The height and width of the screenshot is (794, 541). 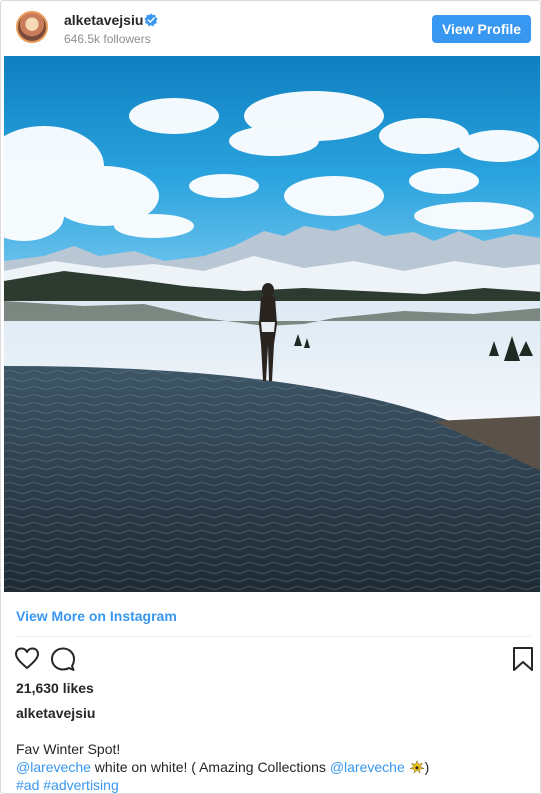 What do you see at coordinates (222, 784) in the screenshot?
I see `caption-line-3: #ad #advertising` at bounding box center [222, 784].